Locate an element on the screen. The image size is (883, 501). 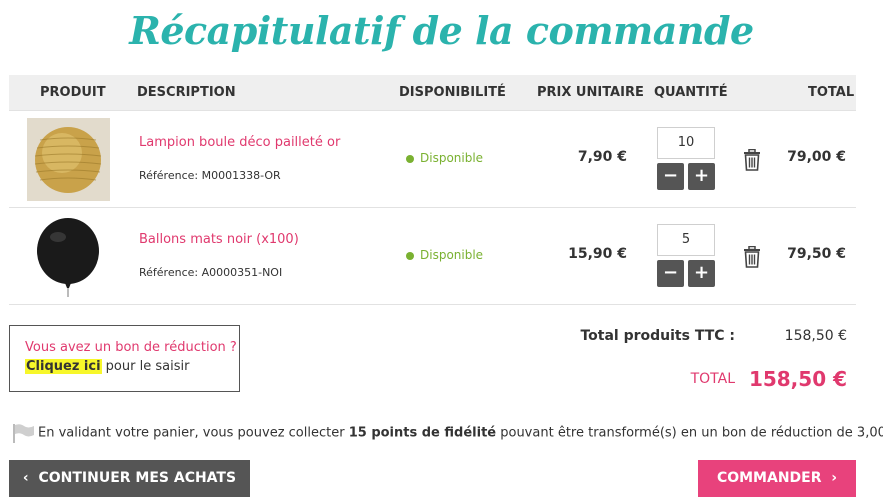
chevron-left-icon: ‹ is located at coordinates (25, 478).